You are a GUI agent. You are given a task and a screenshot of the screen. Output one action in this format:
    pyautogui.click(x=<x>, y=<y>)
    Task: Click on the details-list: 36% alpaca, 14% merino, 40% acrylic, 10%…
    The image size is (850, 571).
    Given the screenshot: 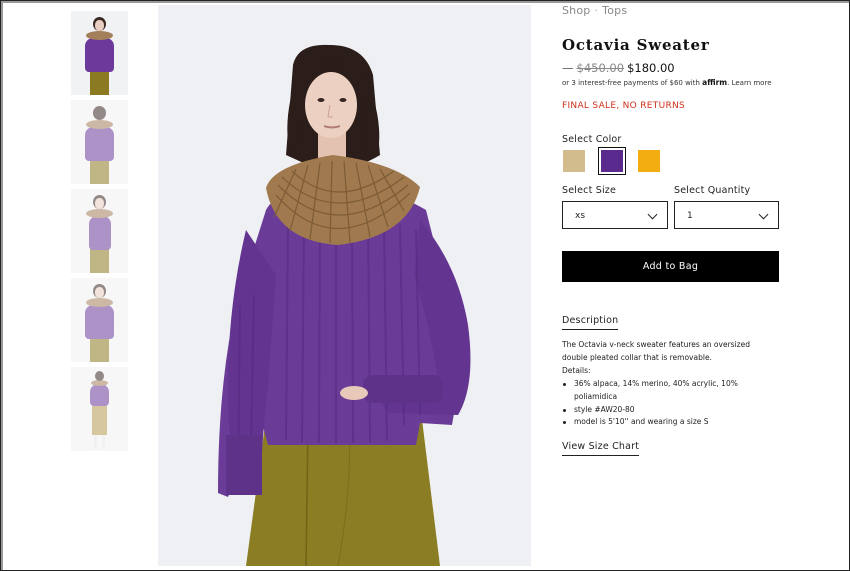 What is the action you would take?
    pyautogui.click(x=667, y=403)
    